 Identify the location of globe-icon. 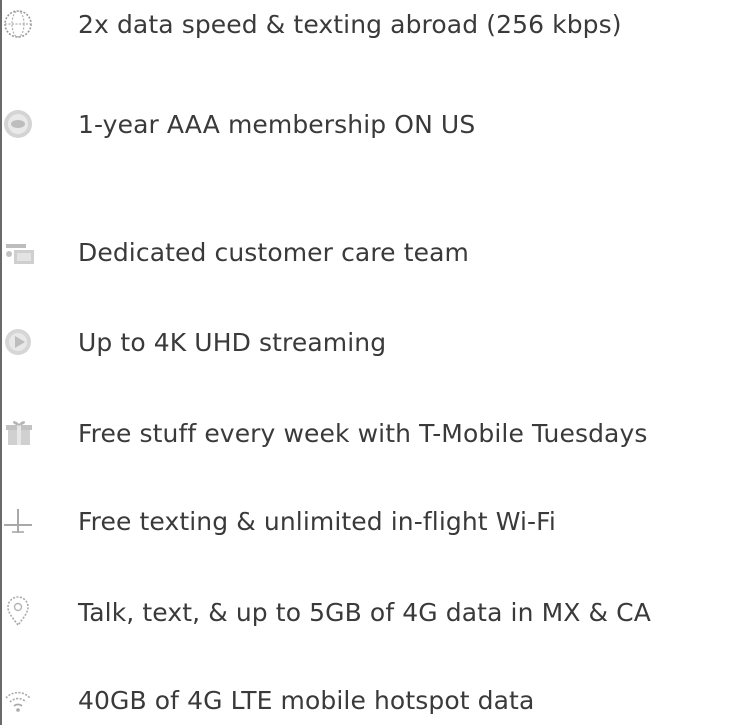
(18, 24).